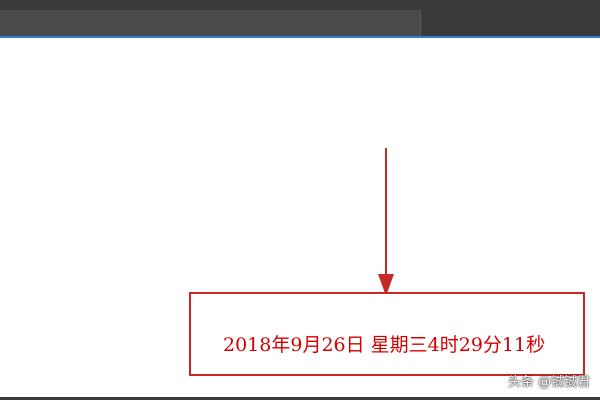 This screenshot has height=400, width=600. I want to click on down-arrow-icon, so click(386, 222).